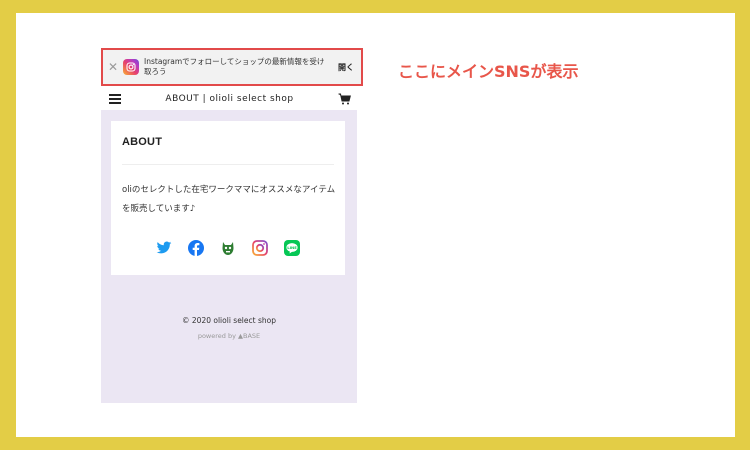 The image size is (750, 450). I want to click on copyright-text: © 2020 olioli select shop, so click(229, 320).